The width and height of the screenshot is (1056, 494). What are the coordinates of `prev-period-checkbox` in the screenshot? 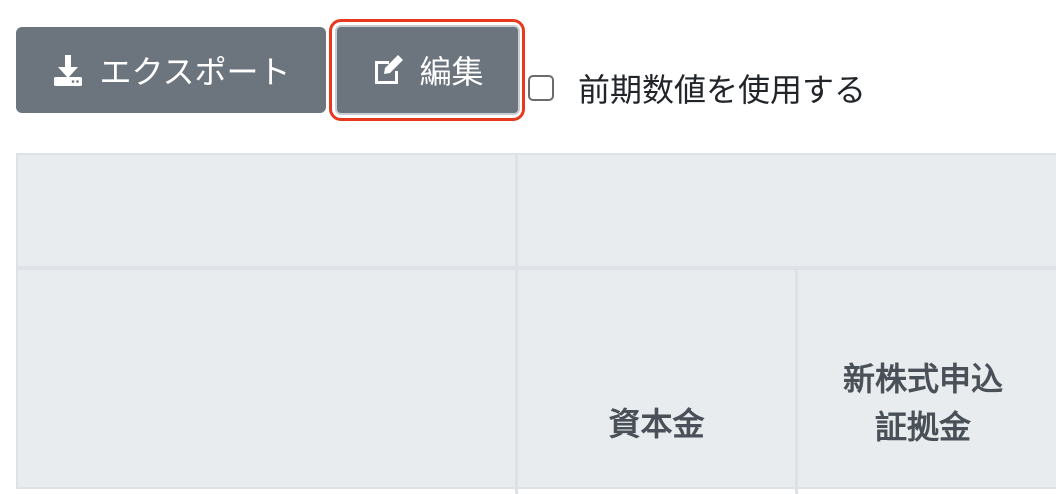 It's located at (541, 88).